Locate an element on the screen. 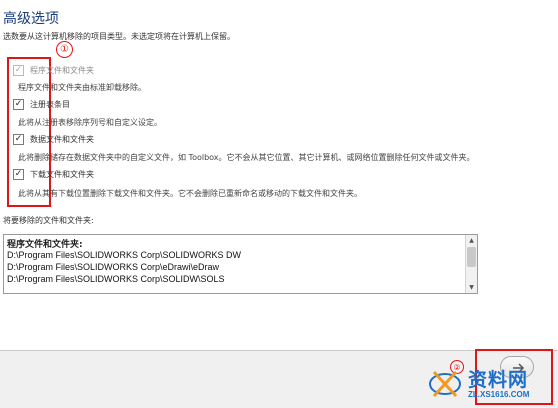 The height and width of the screenshot is (408, 558). watermark-text: 资料网 is located at coordinates (498, 380).